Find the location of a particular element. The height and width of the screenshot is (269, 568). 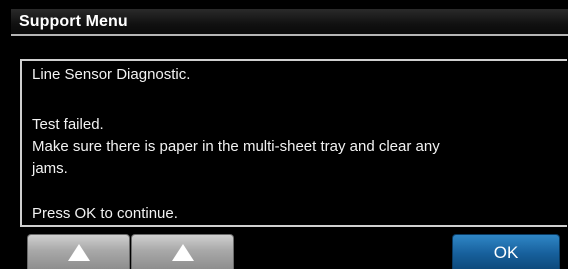

message-line-diagnostic: Line Sensor Diagnostic. is located at coordinates (111, 74).